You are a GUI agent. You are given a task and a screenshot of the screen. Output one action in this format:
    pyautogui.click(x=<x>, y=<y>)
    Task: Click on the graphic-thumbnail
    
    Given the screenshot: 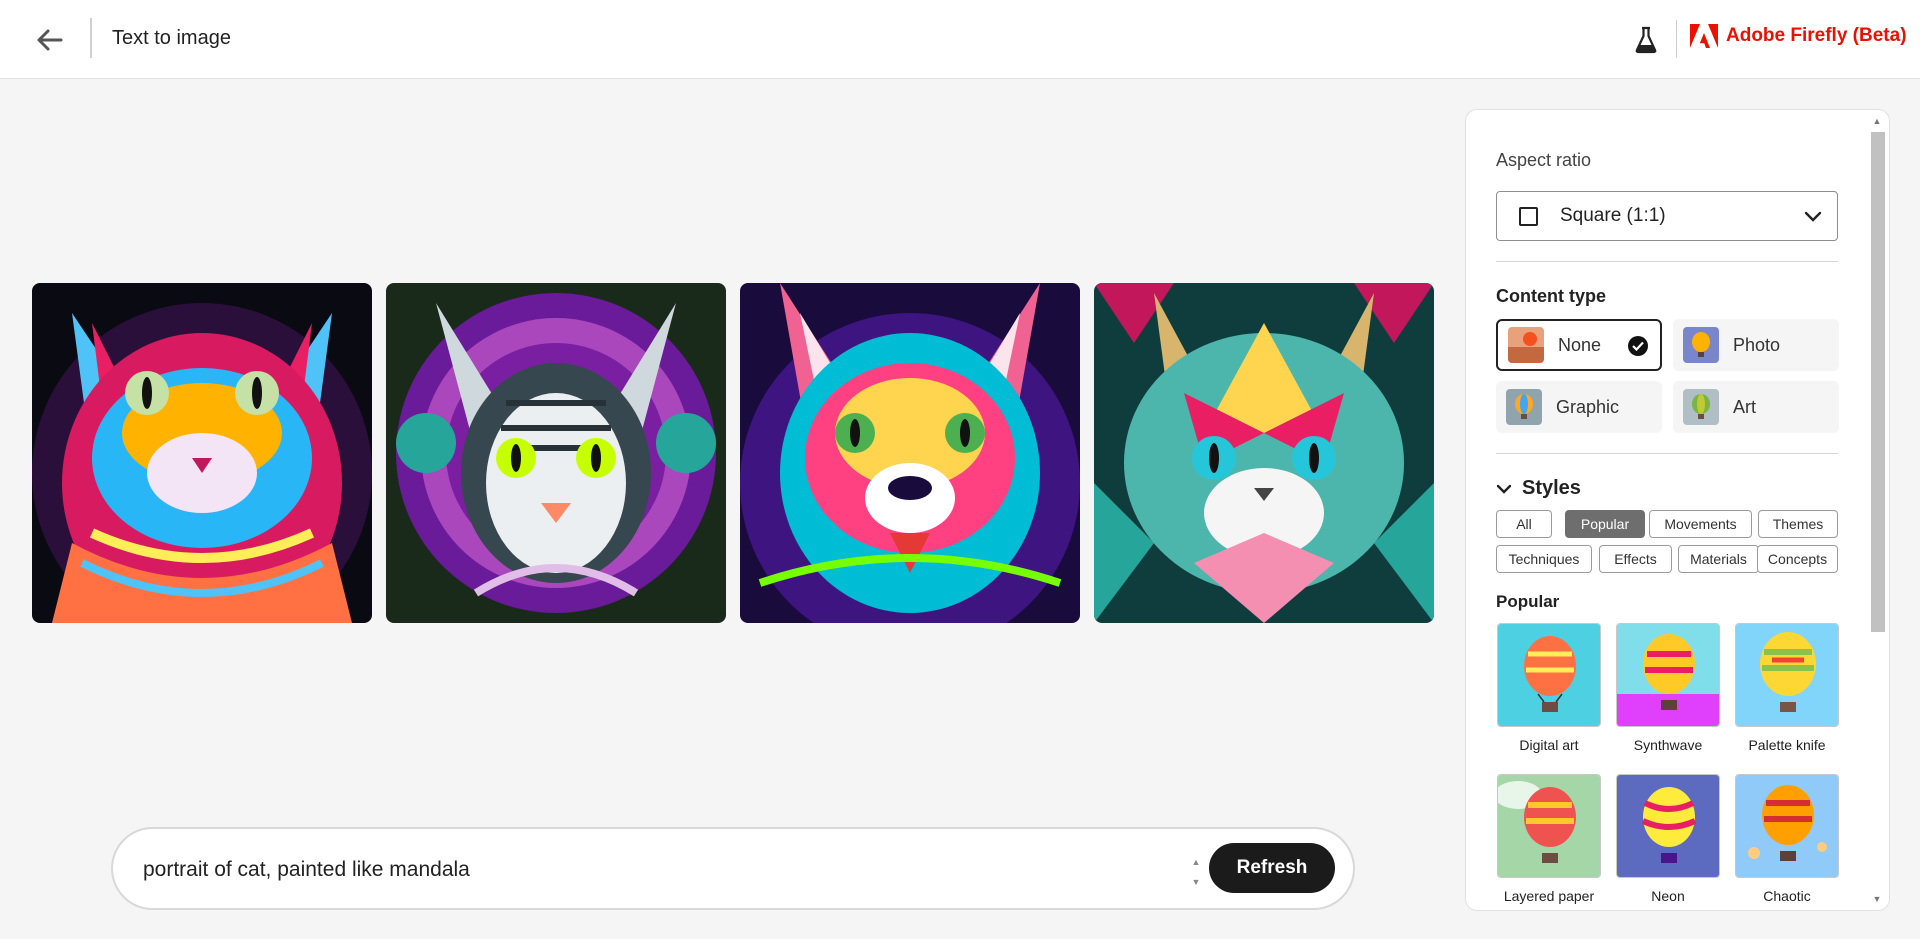 What is the action you would take?
    pyautogui.click(x=1524, y=407)
    